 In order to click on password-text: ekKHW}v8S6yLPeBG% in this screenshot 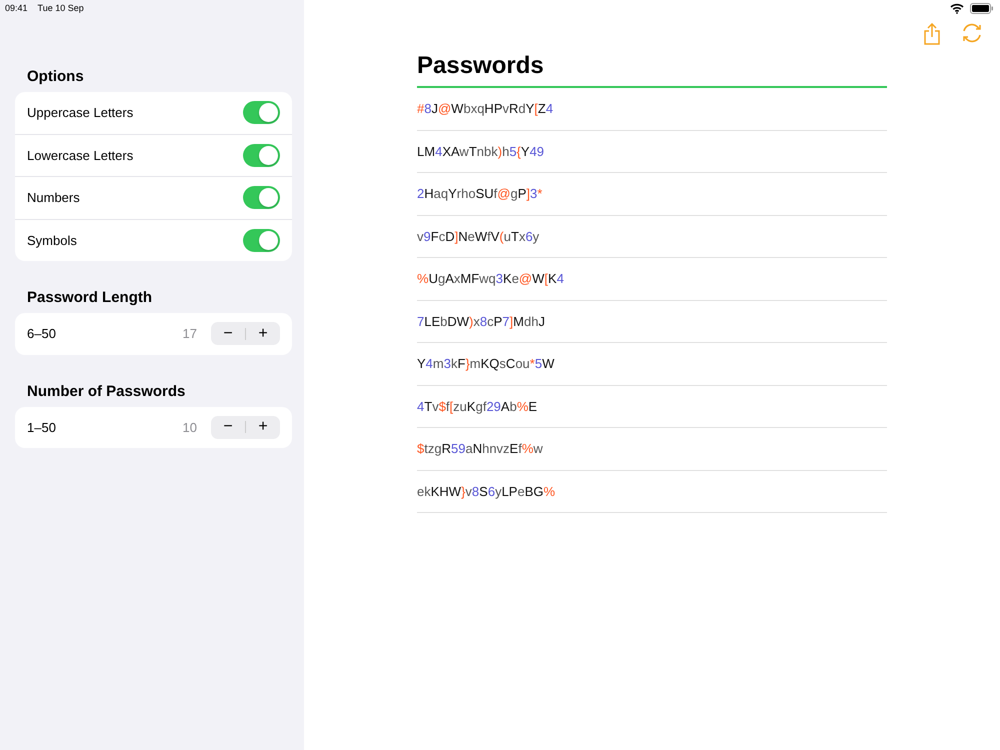, I will do `click(486, 491)`.